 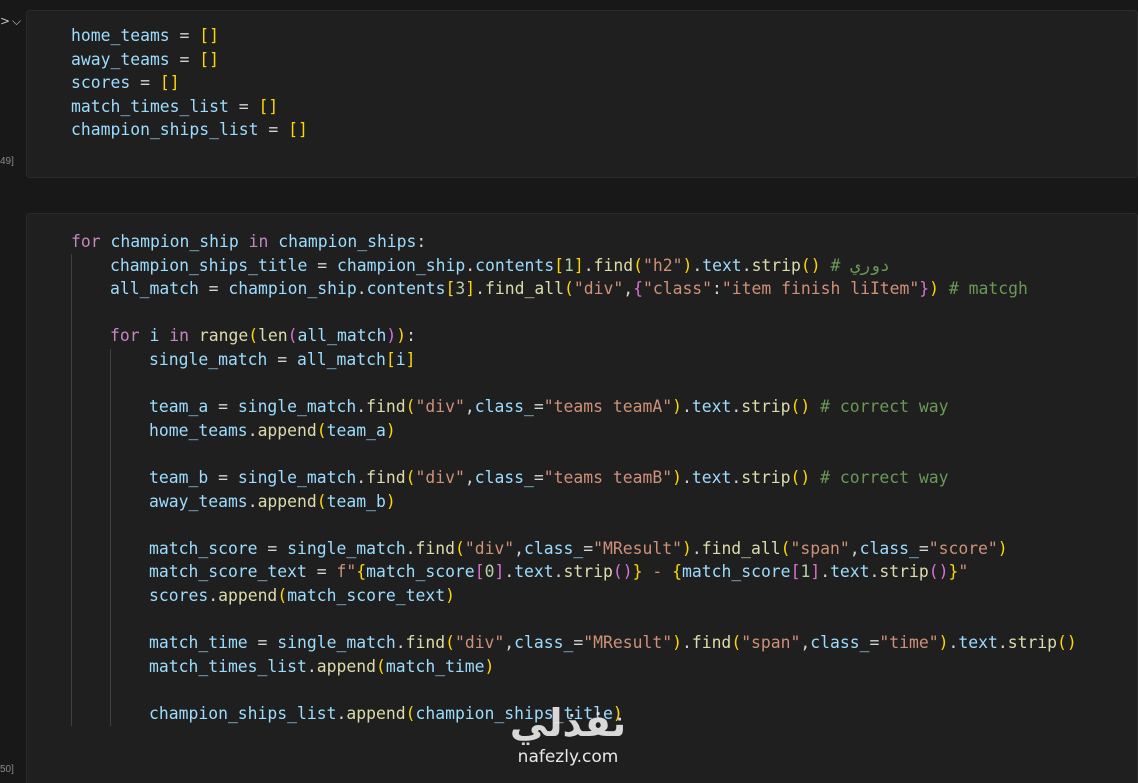 What do you see at coordinates (189, 130) in the screenshot?
I see `code-line: champion_ships_list = []` at bounding box center [189, 130].